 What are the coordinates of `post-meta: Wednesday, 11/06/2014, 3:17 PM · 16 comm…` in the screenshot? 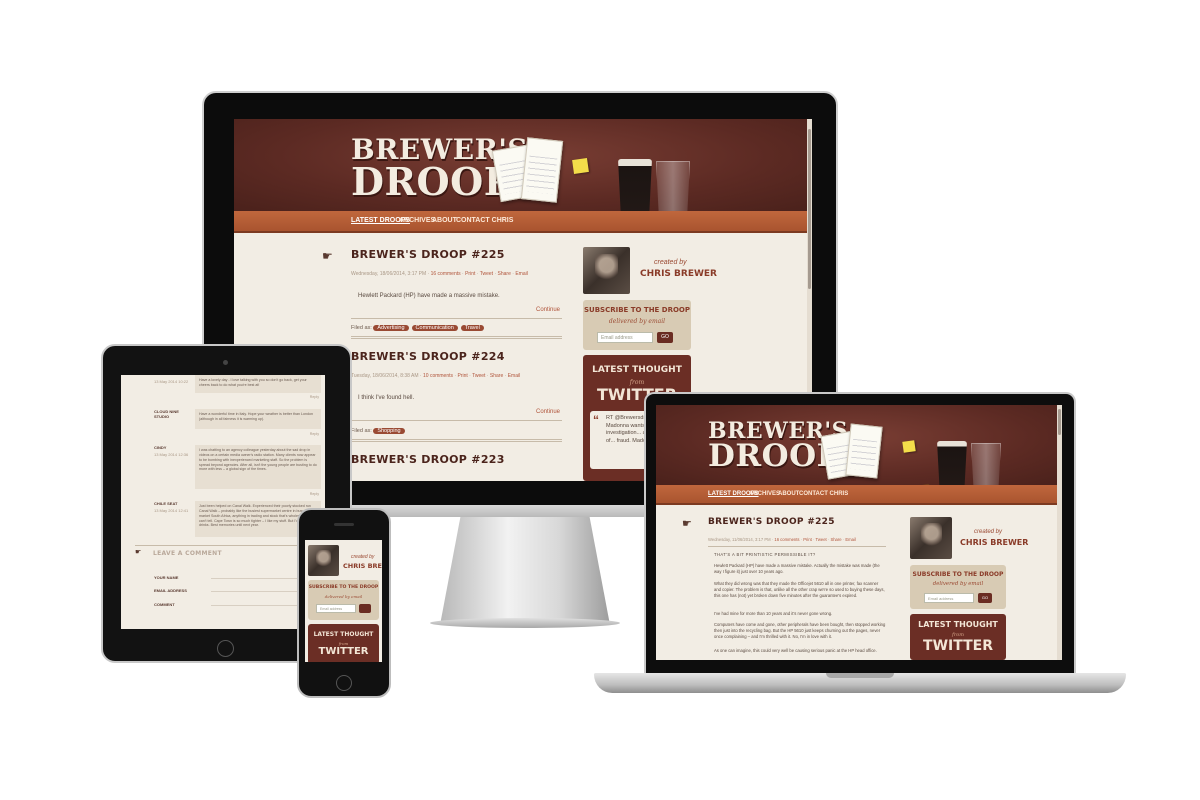 It's located at (782, 539).